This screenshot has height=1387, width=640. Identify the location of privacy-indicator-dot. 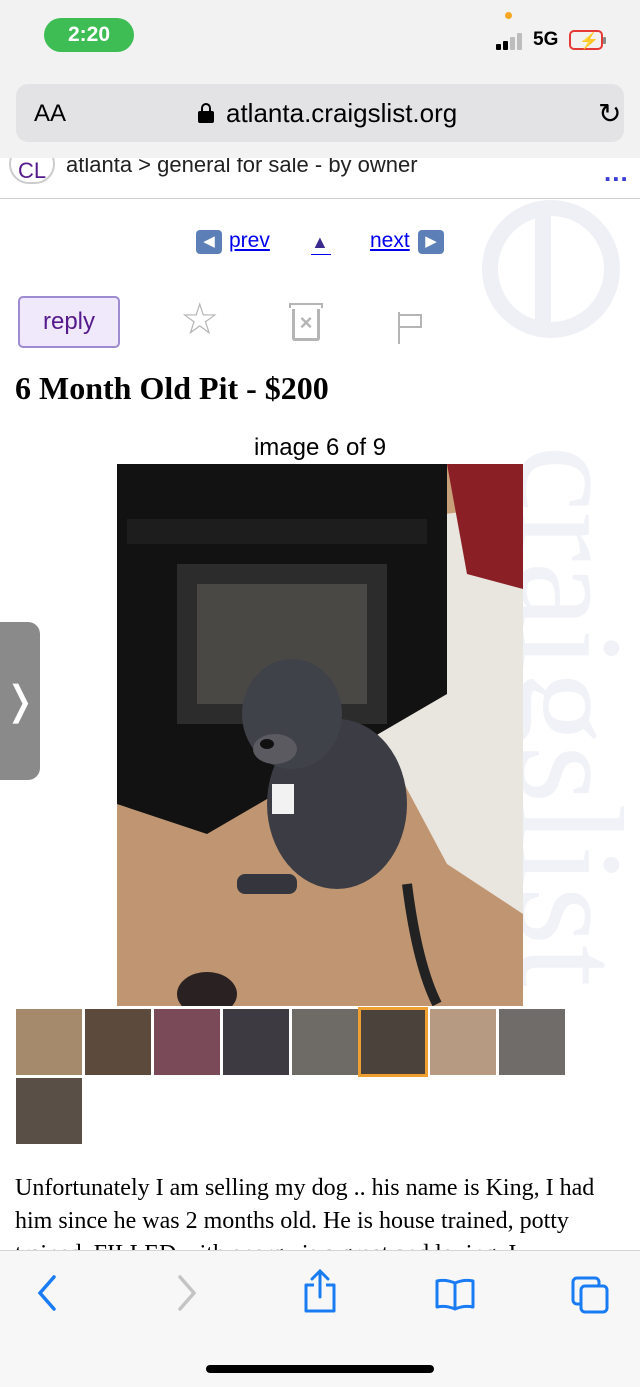
(508, 15).